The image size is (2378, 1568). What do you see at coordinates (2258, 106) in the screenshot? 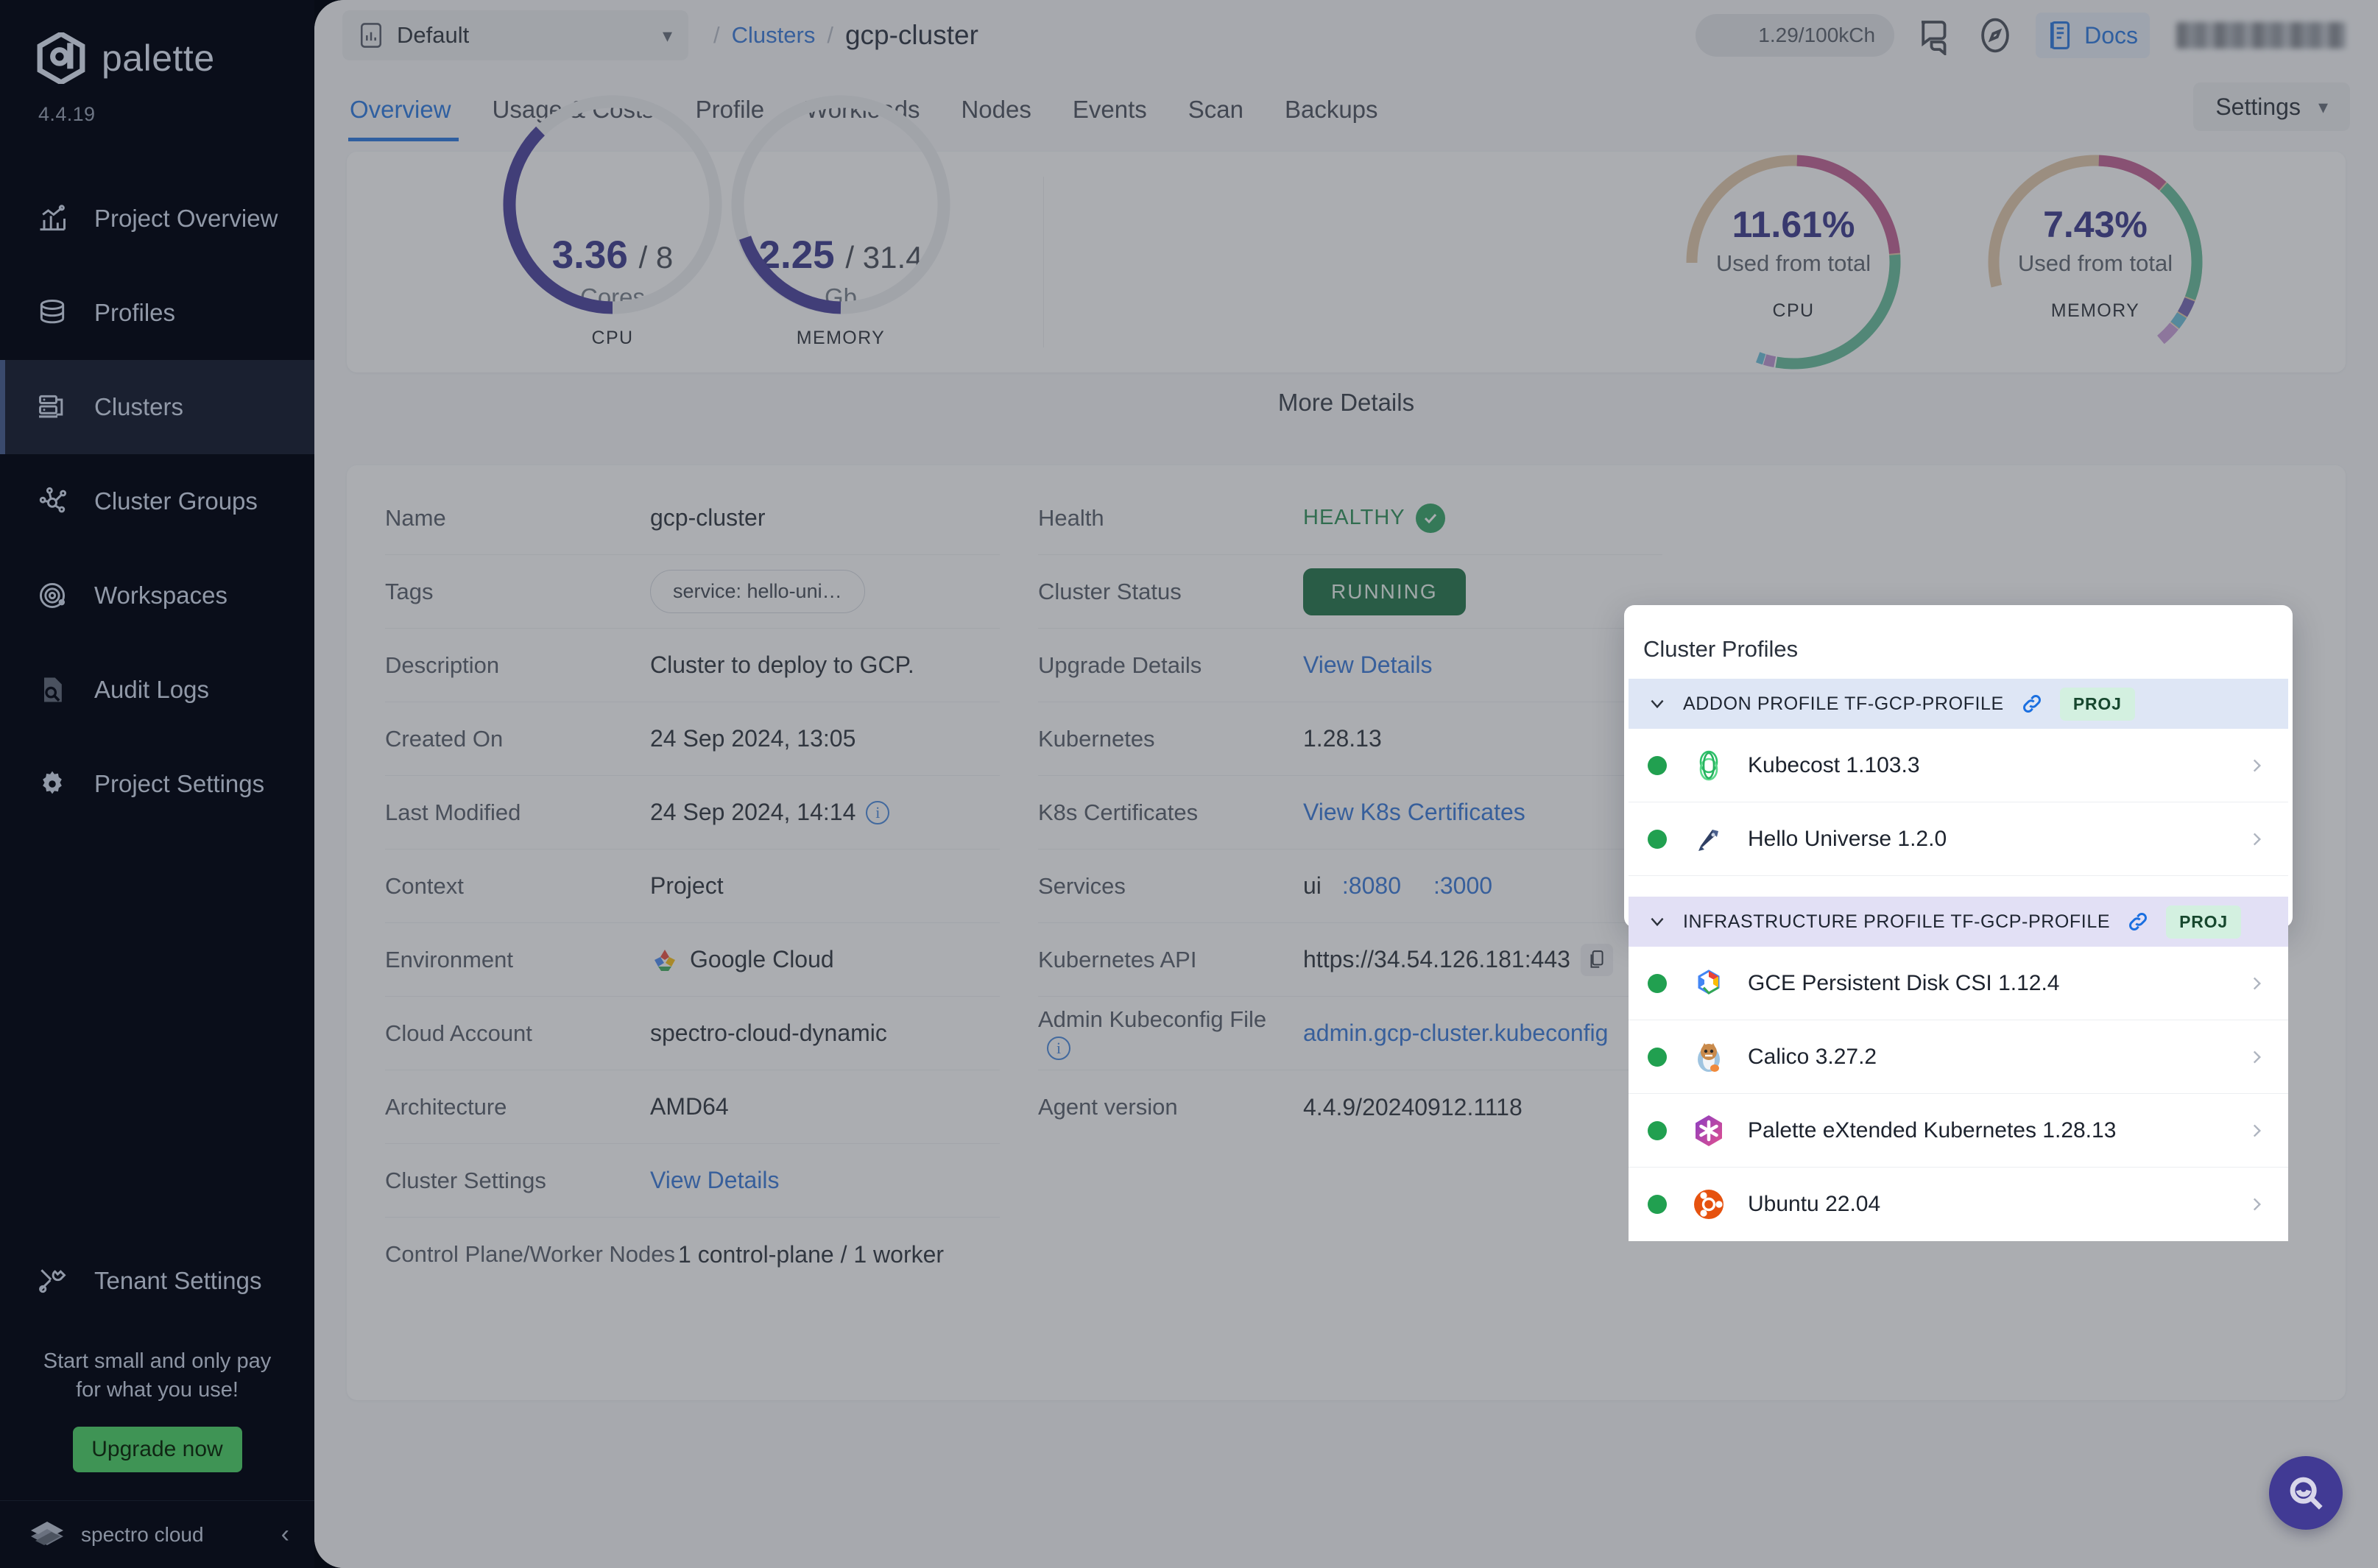
I see `settings-label: Settings` at bounding box center [2258, 106].